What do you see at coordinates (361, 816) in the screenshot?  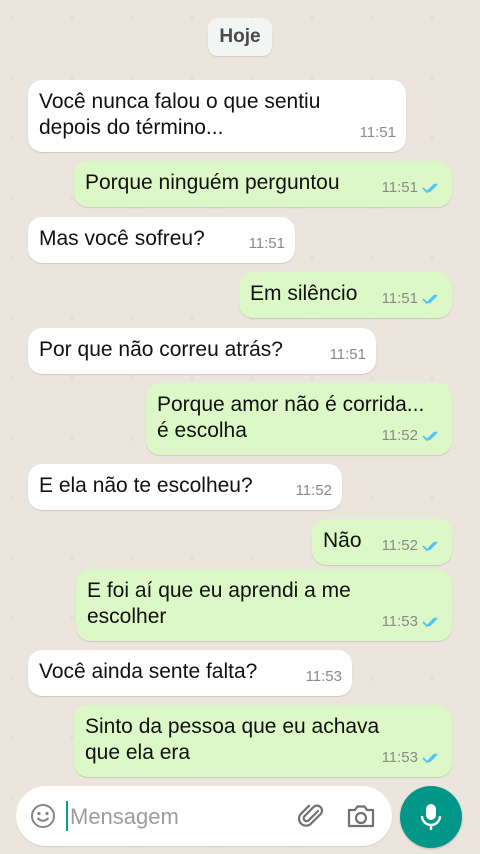 I see `camera-icon` at bounding box center [361, 816].